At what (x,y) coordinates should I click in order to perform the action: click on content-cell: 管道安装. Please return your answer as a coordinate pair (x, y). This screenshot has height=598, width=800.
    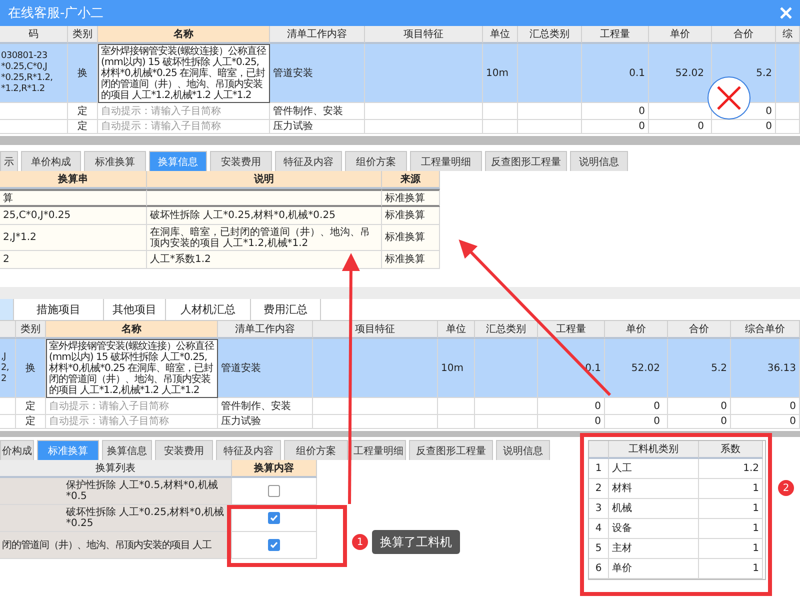
    Looking at the image, I should click on (265, 368).